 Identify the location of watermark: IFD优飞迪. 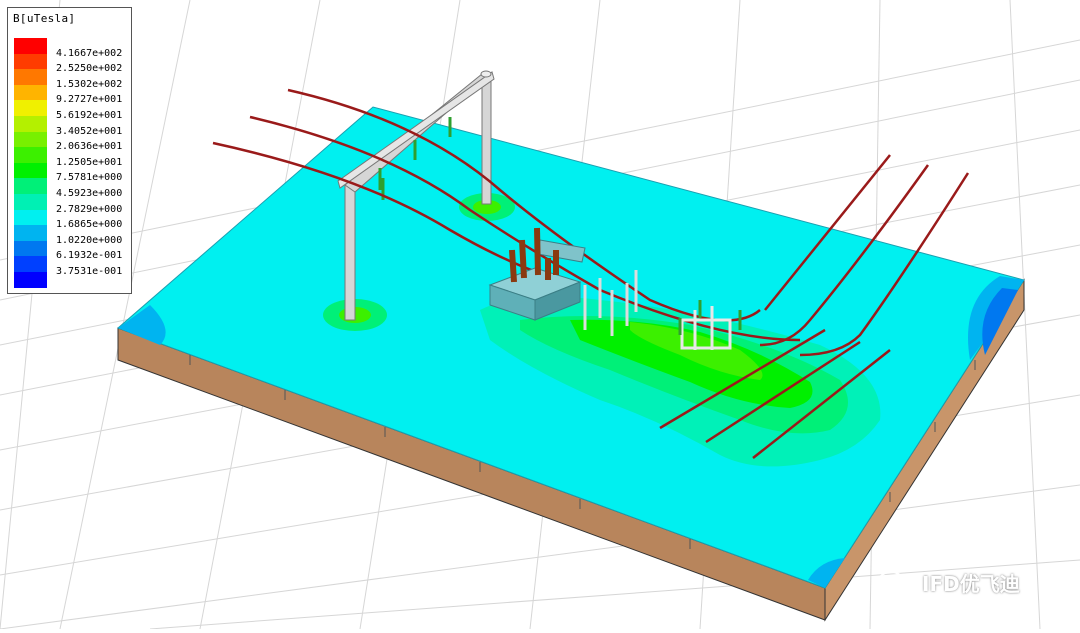
(948, 582).